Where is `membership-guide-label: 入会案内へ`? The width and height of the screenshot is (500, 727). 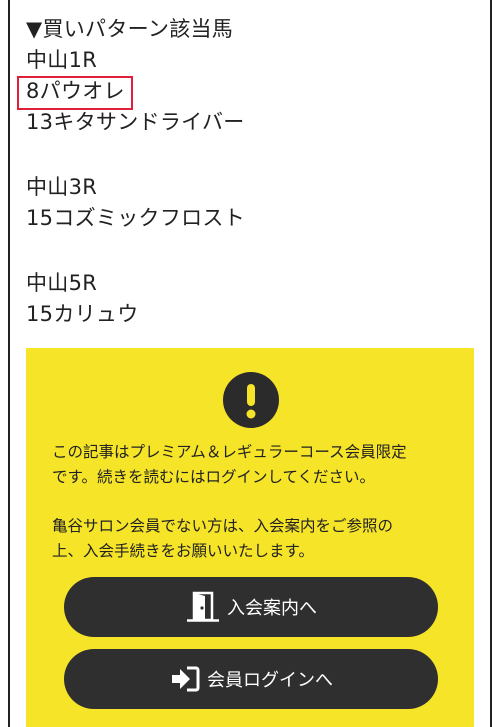
membership-guide-label: 入会案内へ is located at coordinates (272, 608).